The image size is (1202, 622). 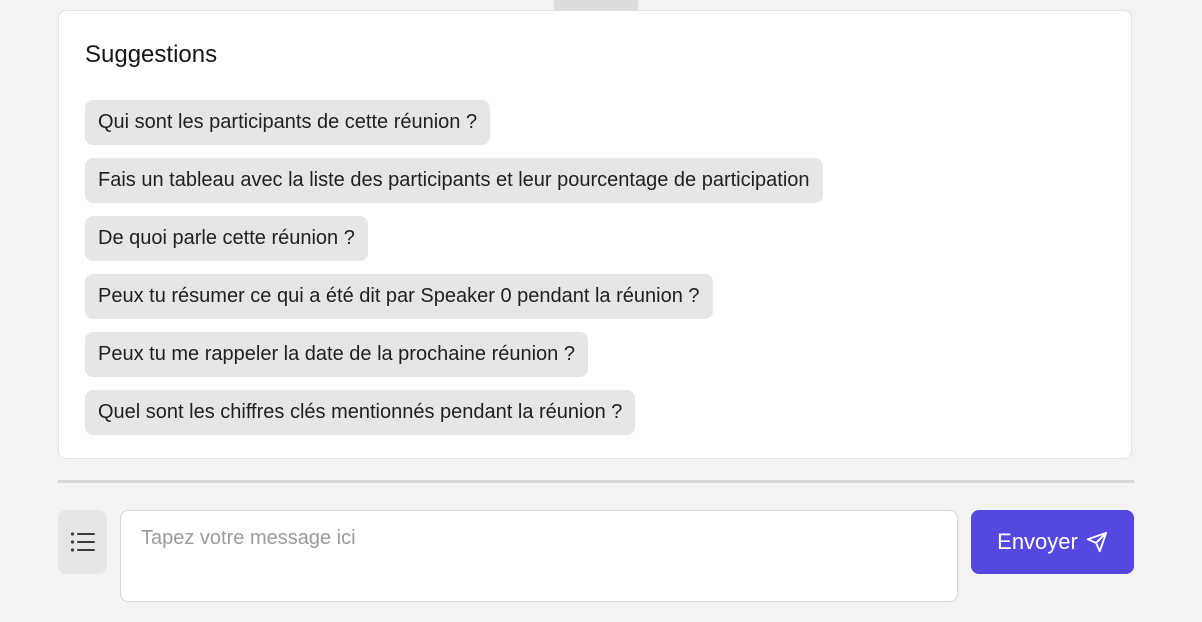 What do you see at coordinates (1037, 541) in the screenshot?
I see `send-button-label: Envoyer` at bounding box center [1037, 541].